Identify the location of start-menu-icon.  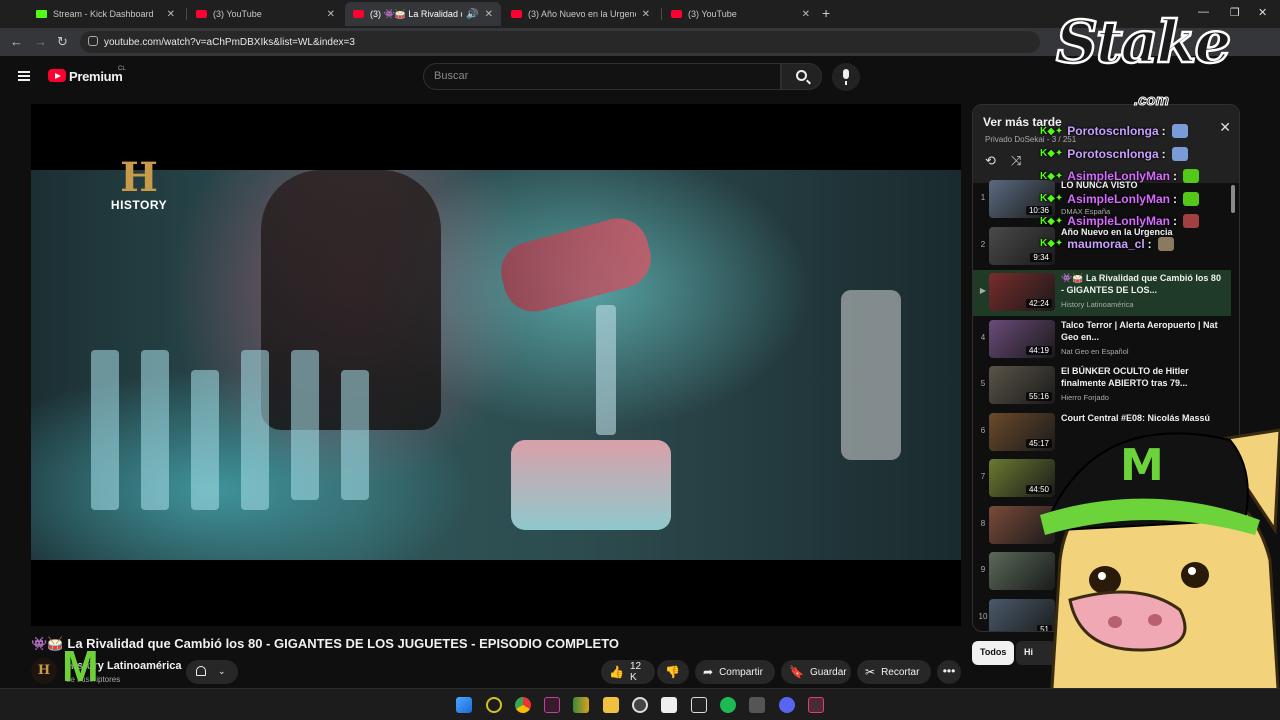
(464, 705).